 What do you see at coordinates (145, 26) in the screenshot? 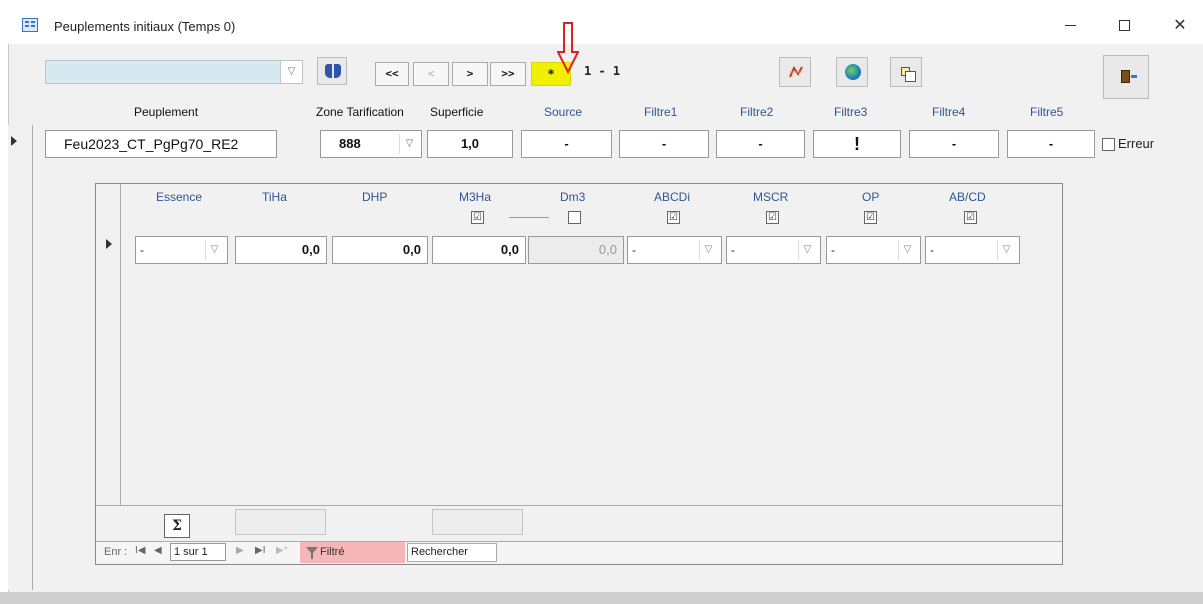
I see `window-title: Peuplements initiaux (Temps 0)` at bounding box center [145, 26].